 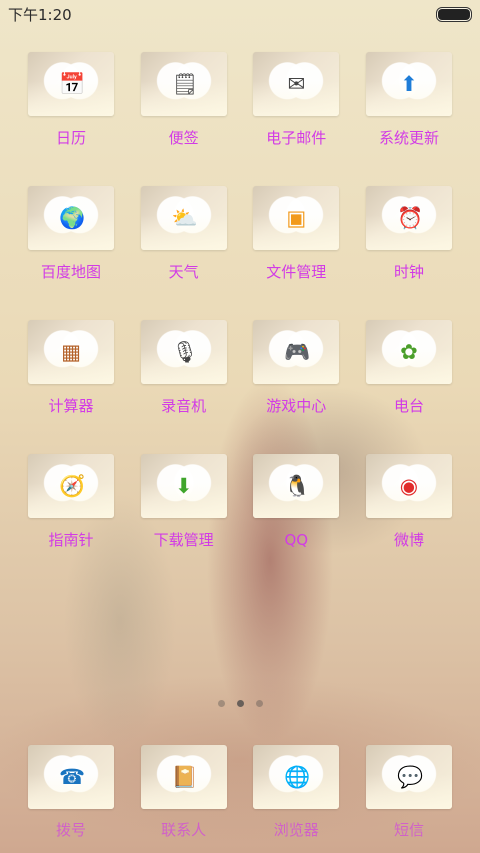 I want to click on app-label: 系统更新, so click(x=408, y=138).